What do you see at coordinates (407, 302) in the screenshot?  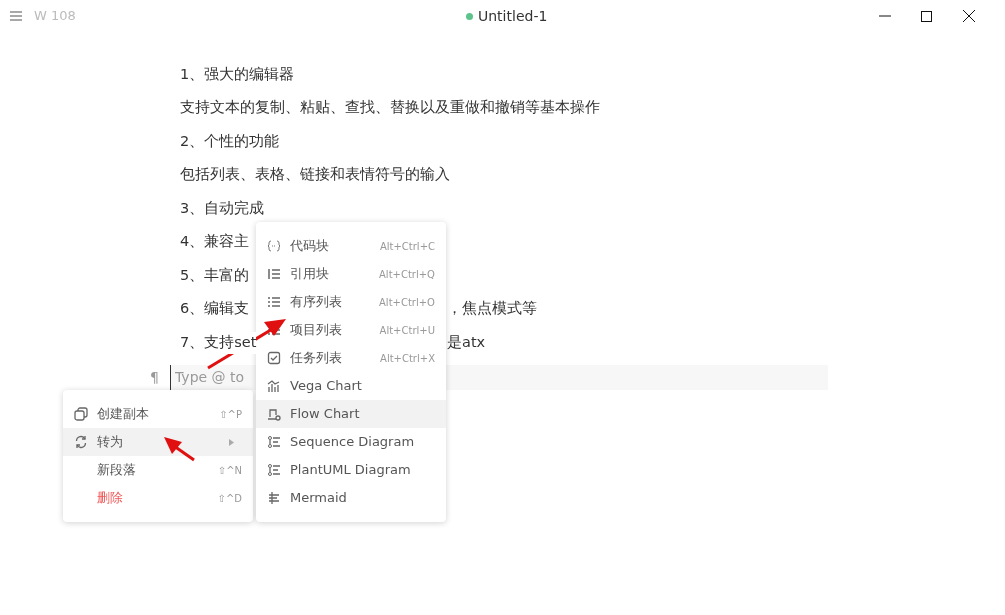 I see `shortcut-label: Alt+Ctrl+O` at bounding box center [407, 302].